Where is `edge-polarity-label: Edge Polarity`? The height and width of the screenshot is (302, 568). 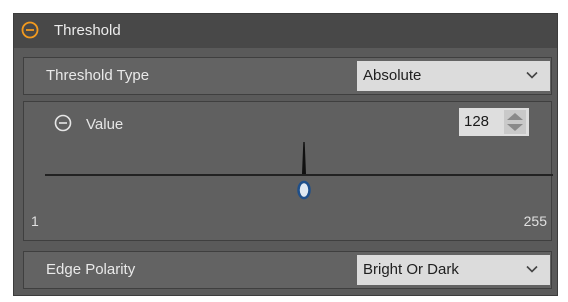
edge-polarity-label: Edge Polarity is located at coordinates (91, 269).